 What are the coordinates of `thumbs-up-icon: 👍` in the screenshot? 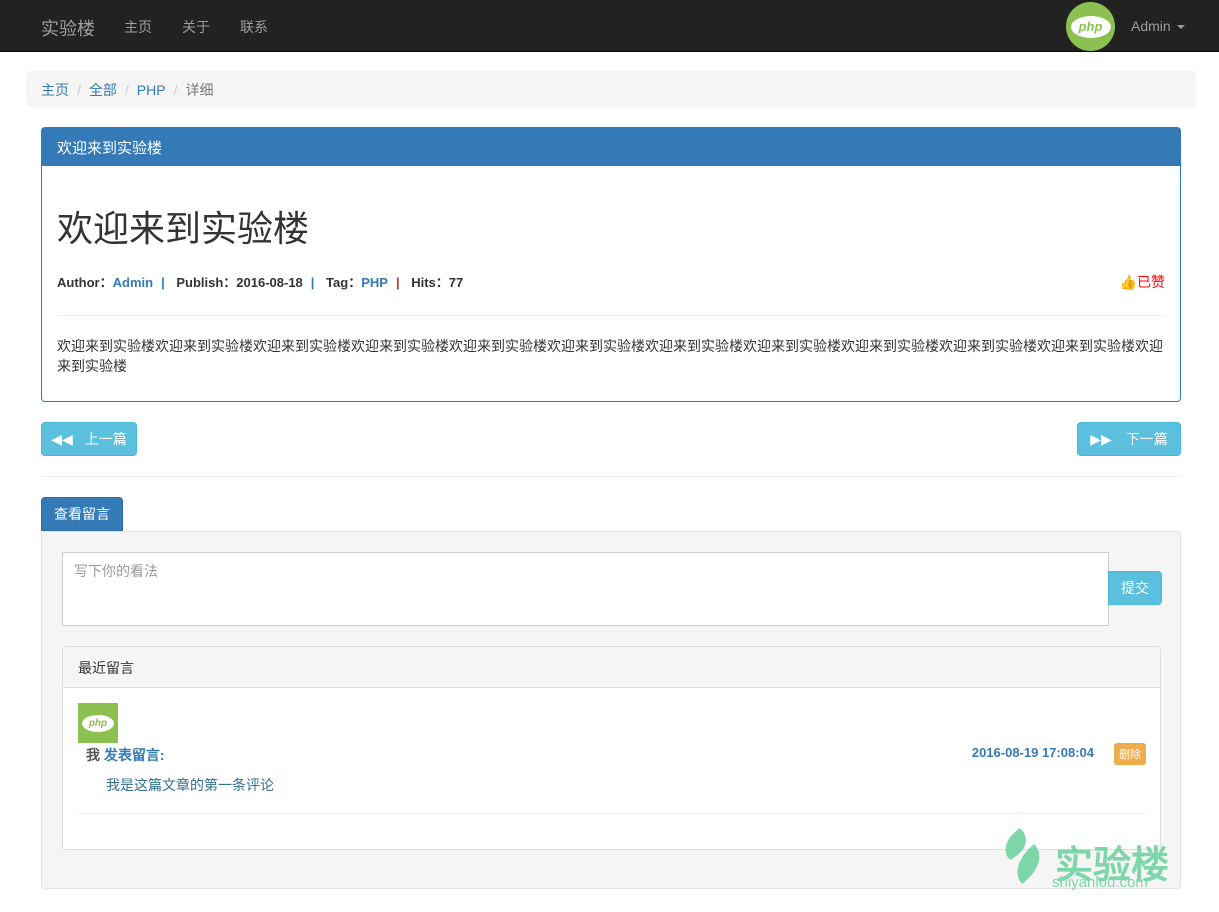 It's located at (1128, 282).